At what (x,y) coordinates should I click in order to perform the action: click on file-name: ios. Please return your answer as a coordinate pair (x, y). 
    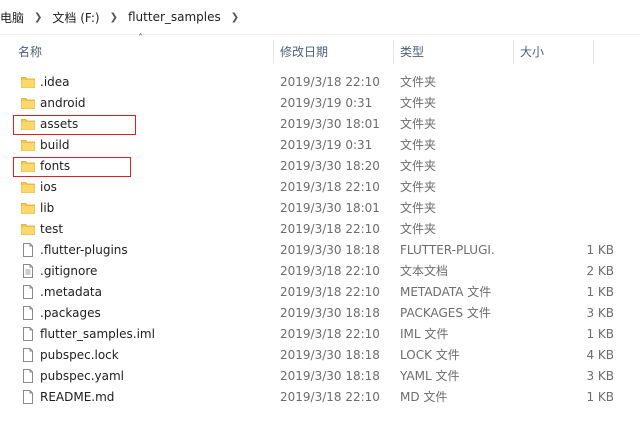
    Looking at the image, I should click on (48, 187).